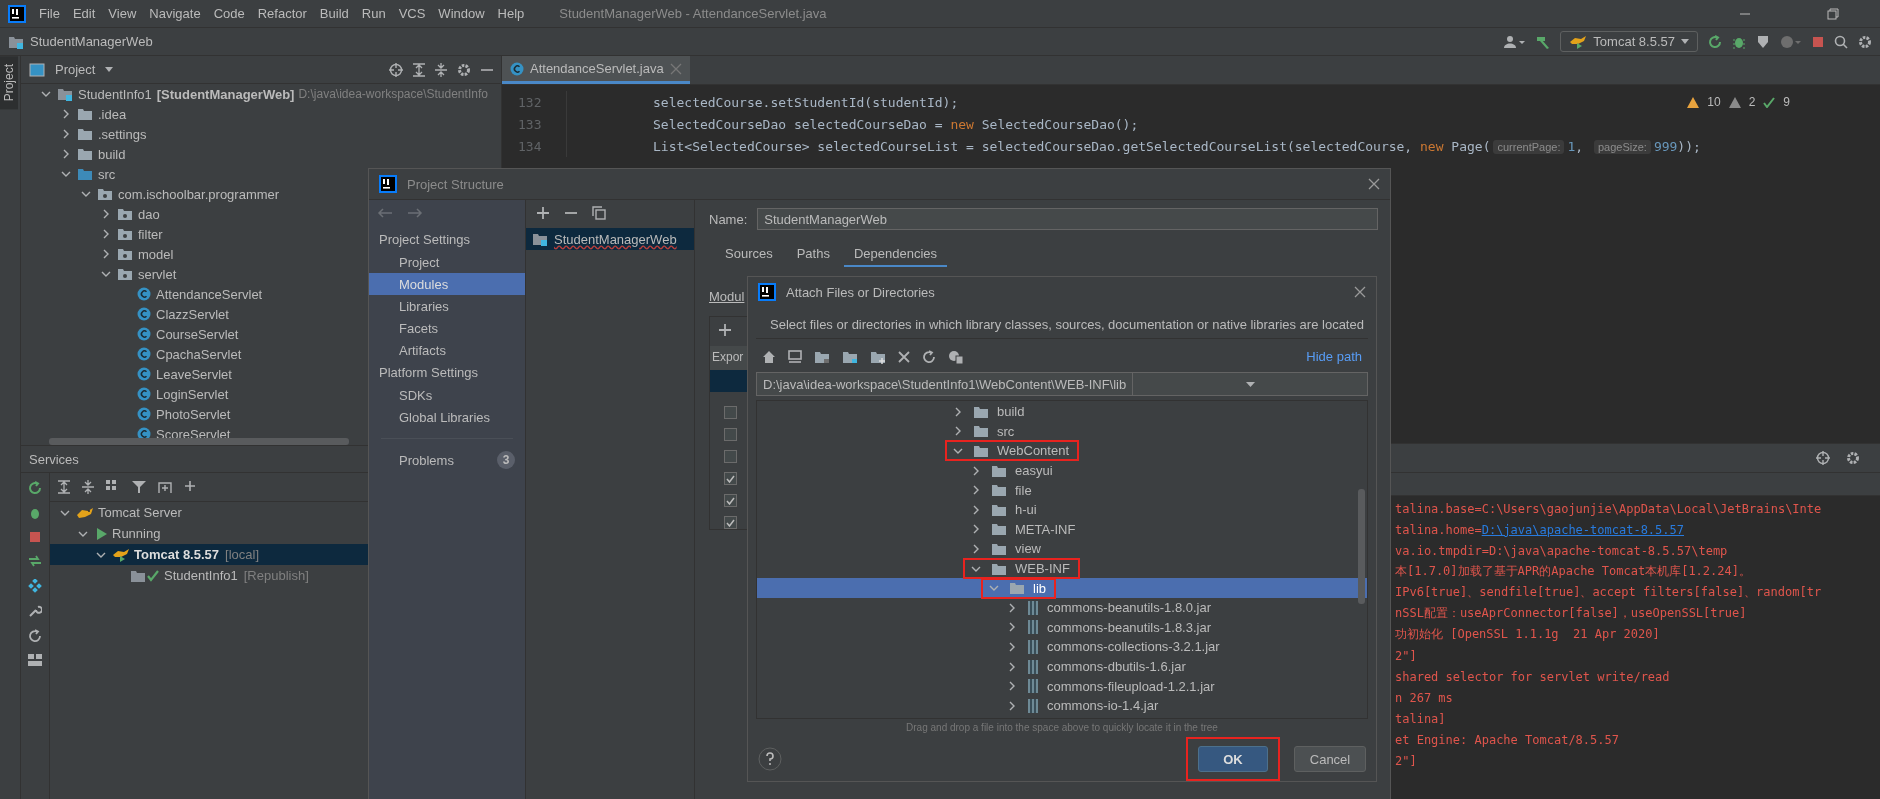  Describe the element at coordinates (199, 354) in the screenshot. I see `tree-item-label: CpachaServlet` at that location.